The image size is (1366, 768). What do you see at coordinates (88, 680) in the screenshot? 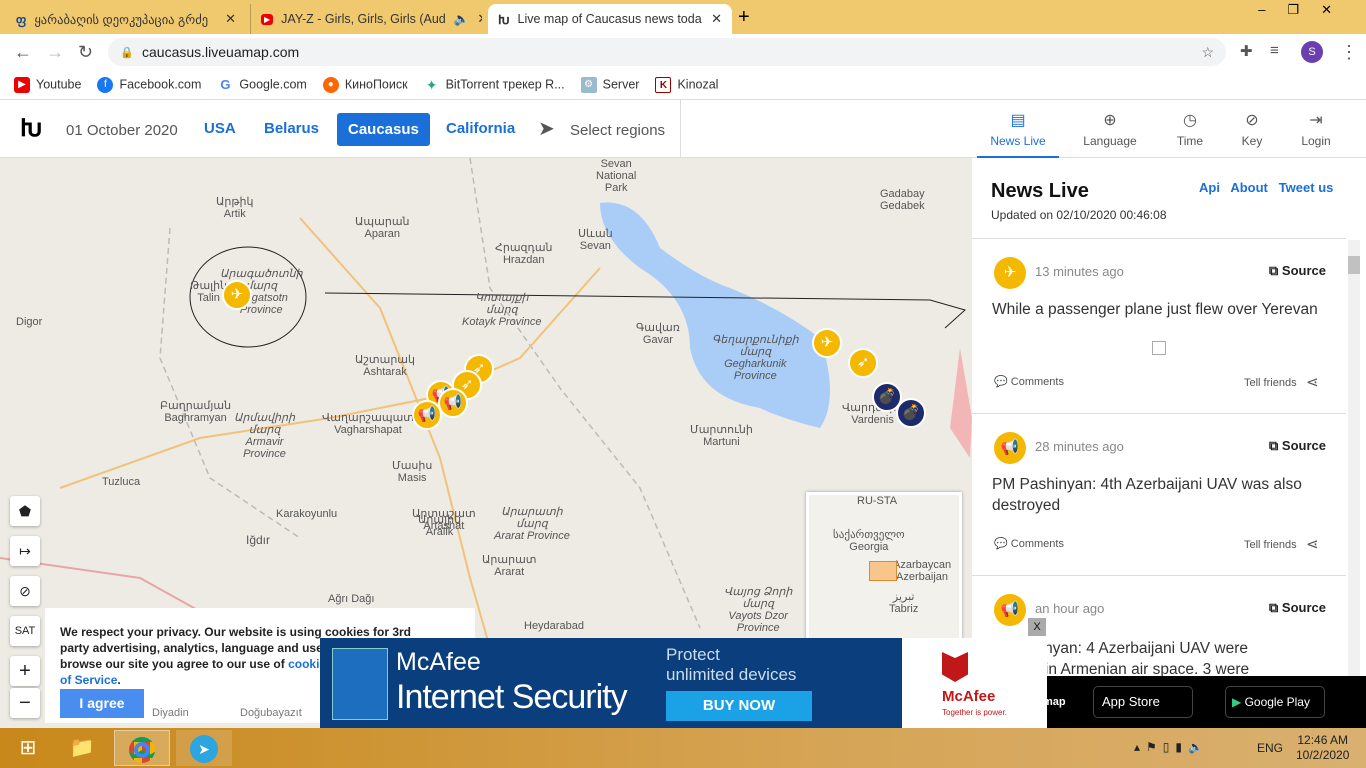
I see `terms-link: of Service` at bounding box center [88, 680].